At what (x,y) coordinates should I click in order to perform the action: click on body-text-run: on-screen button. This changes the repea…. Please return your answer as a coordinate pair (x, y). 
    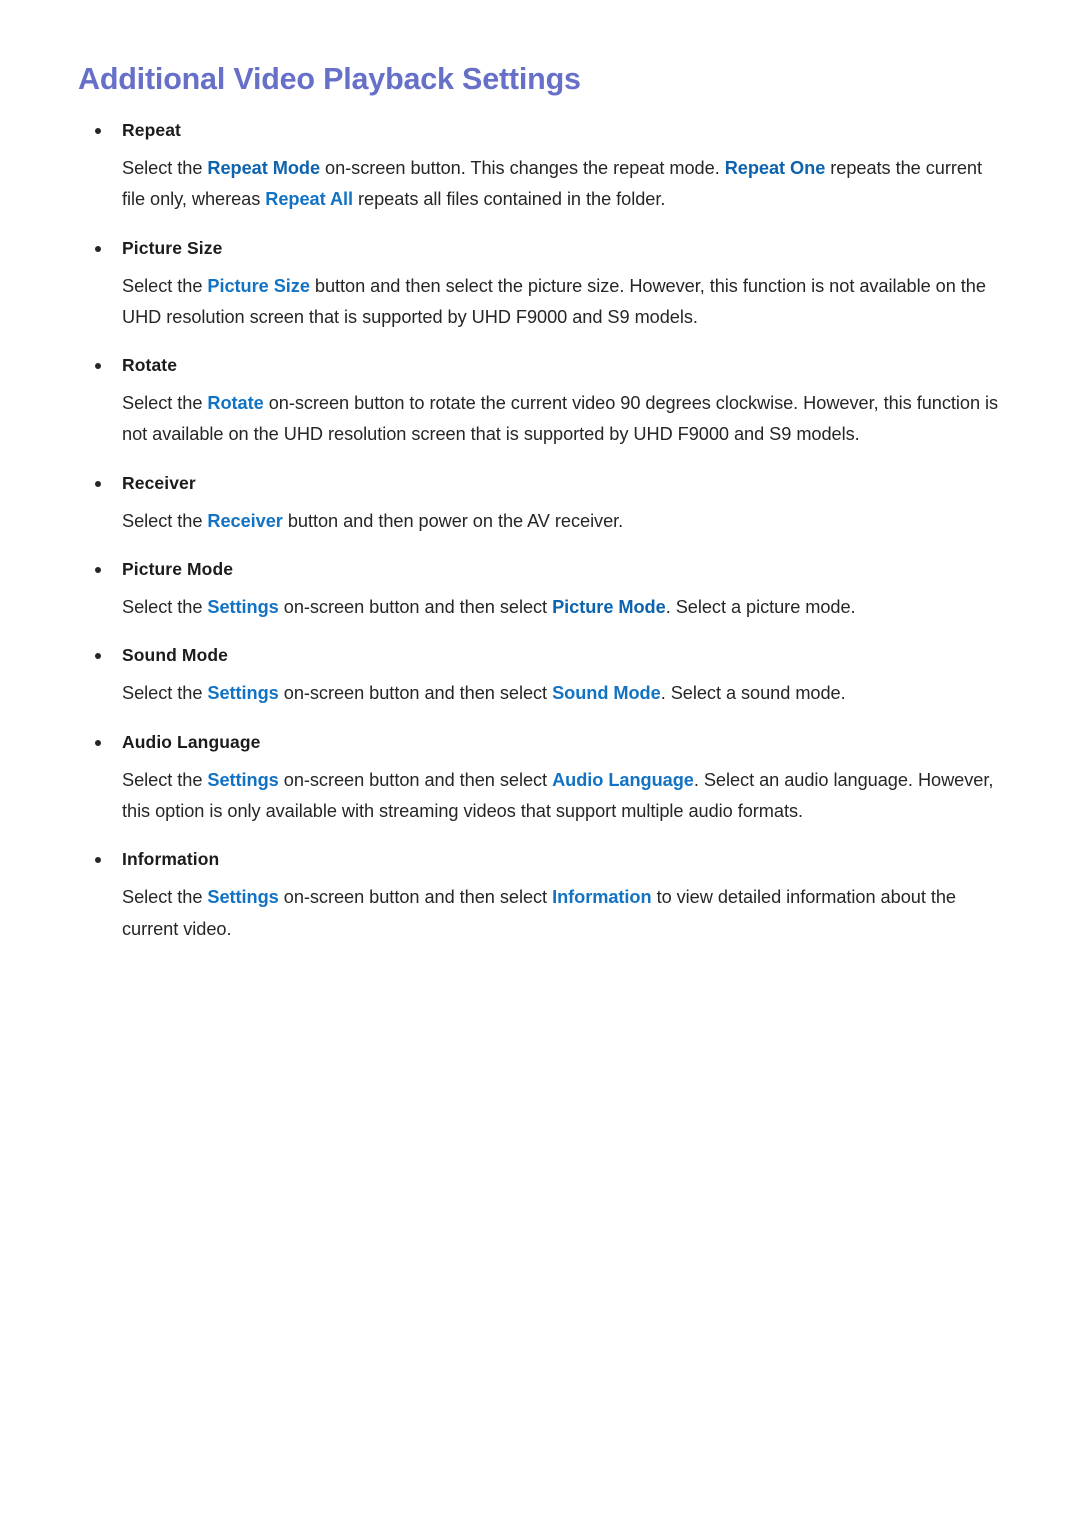
    Looking at the image, I should click on (522, 167).